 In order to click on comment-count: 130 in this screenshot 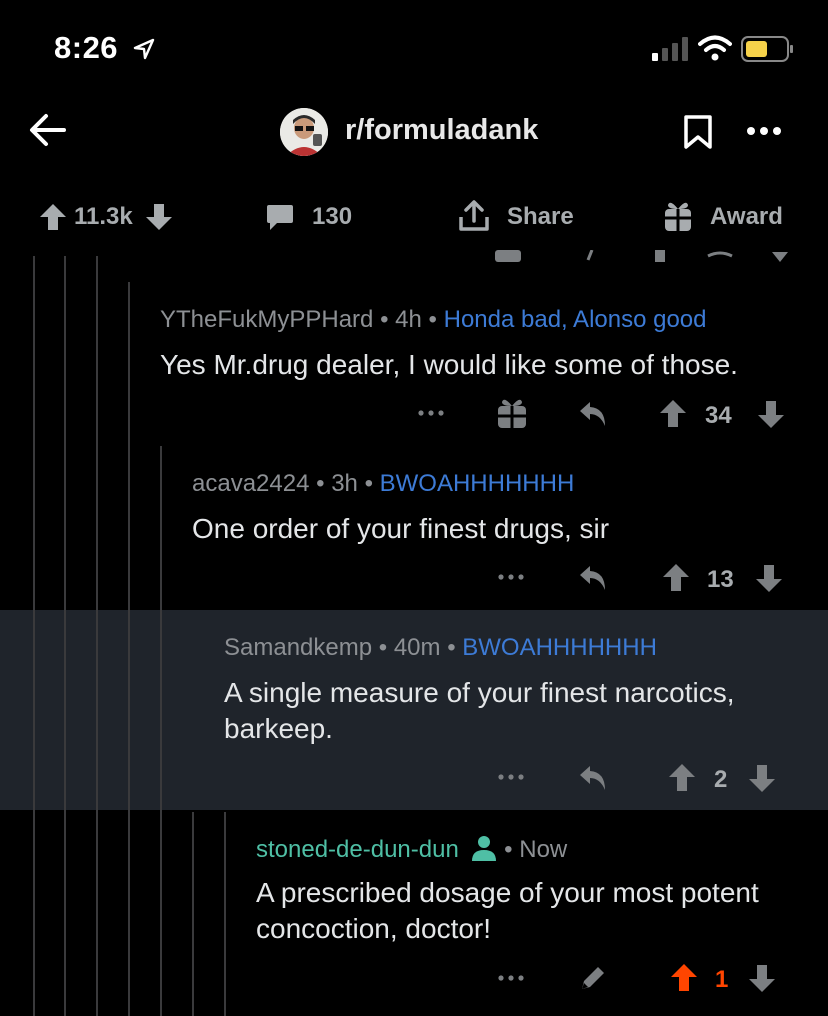, I will do `click(332, 217)`.